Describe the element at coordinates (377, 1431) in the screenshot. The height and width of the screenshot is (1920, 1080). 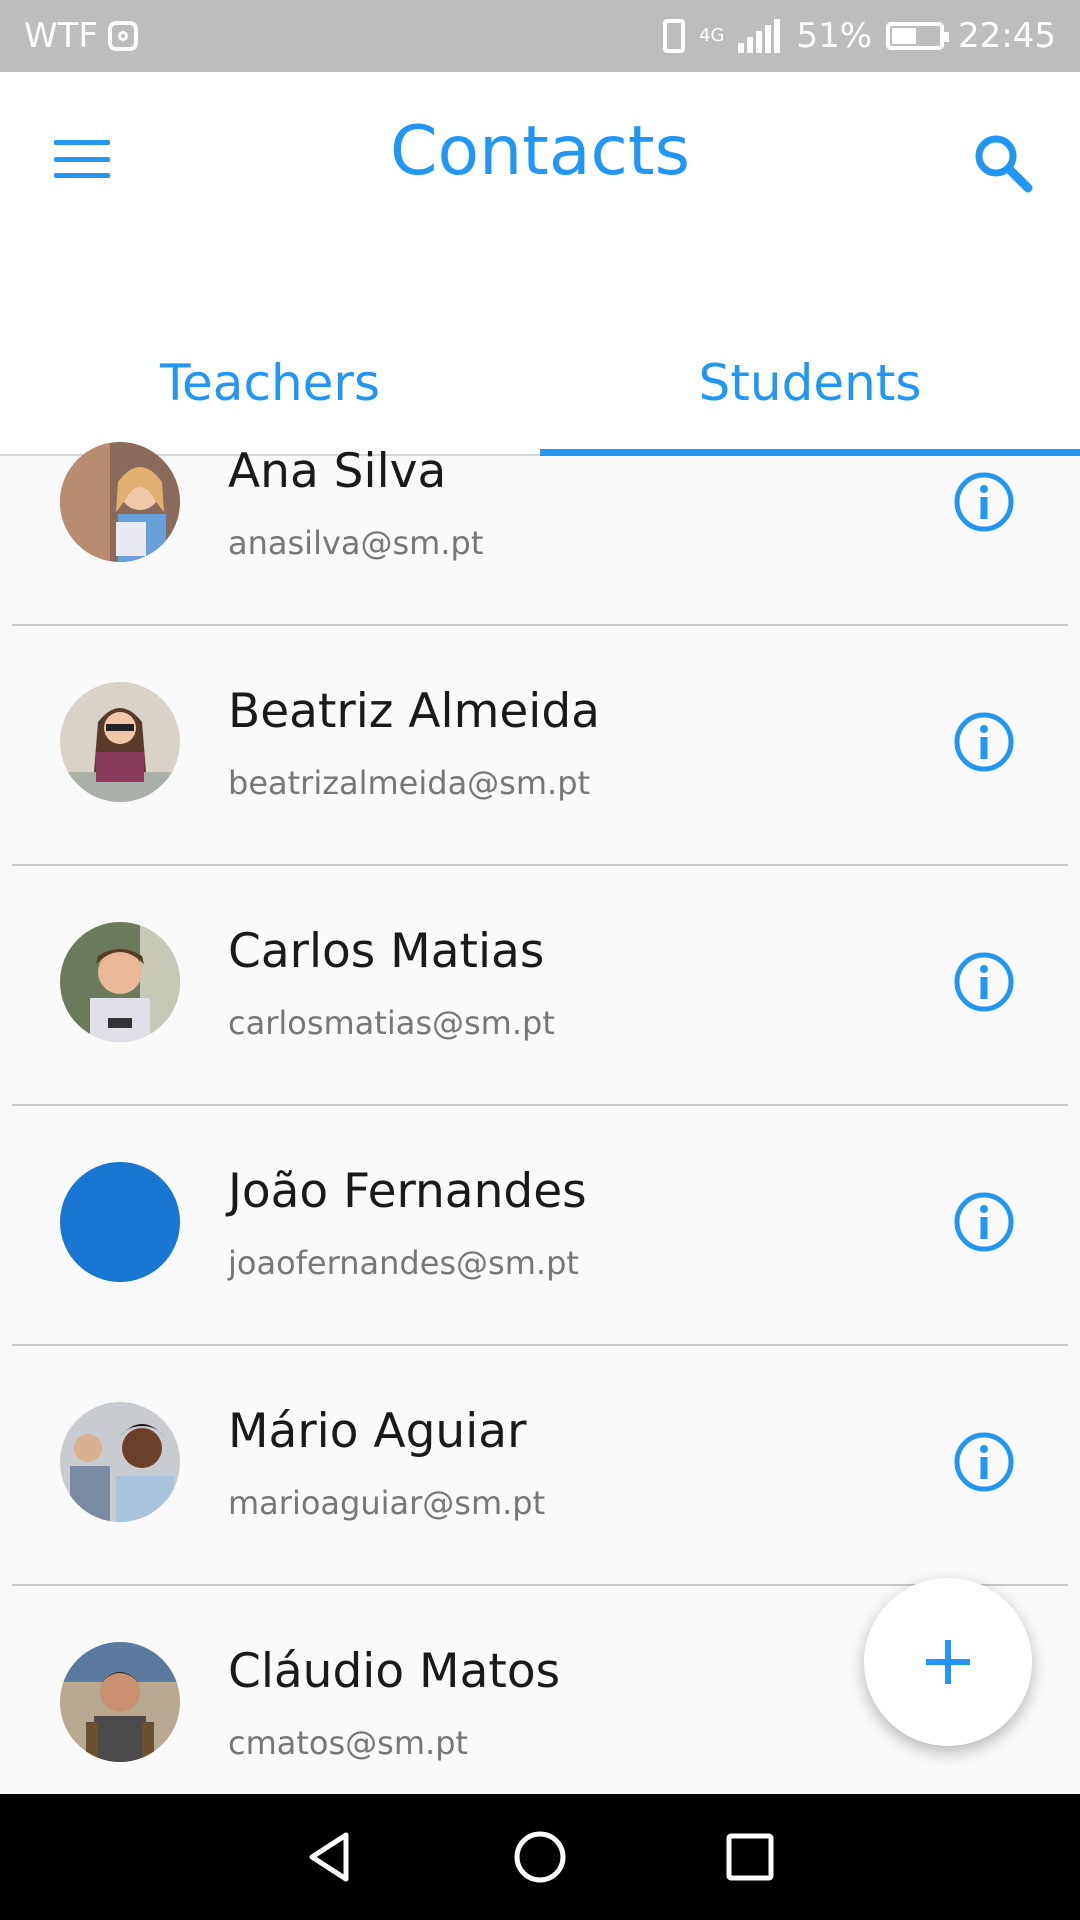
I see `contact-name: Mário Aguiar` at that location.